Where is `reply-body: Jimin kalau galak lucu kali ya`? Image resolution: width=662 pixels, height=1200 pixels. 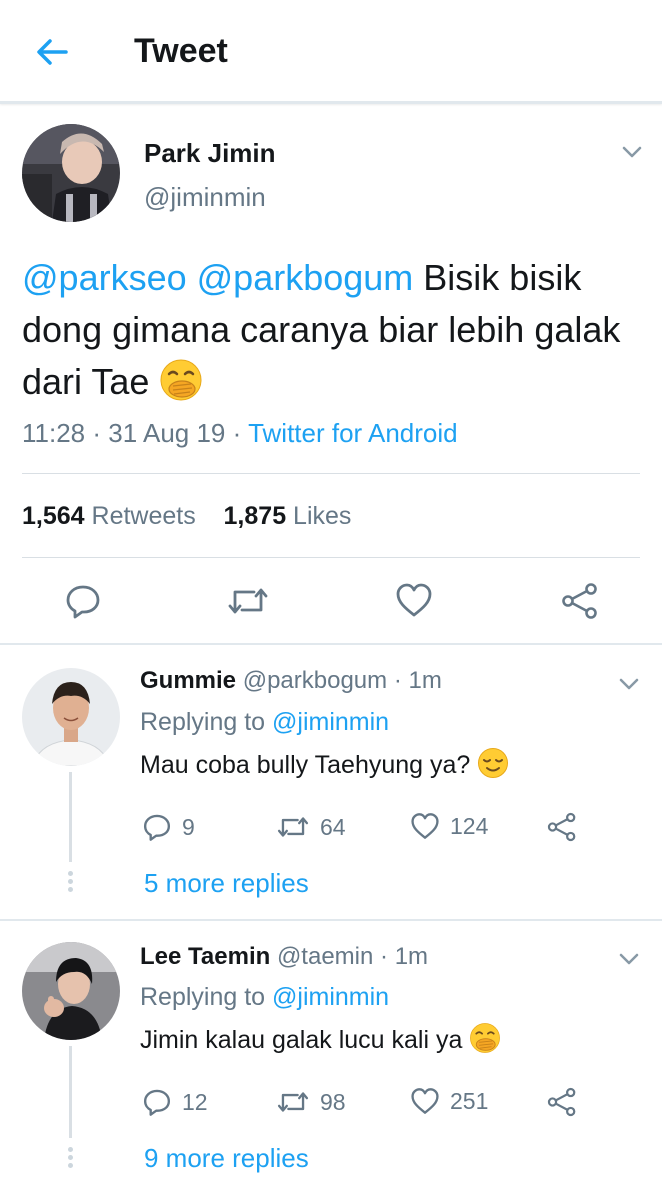 reply-body: Jimin kalau galak lucu kali ya is located at coordinates (320, 1041).